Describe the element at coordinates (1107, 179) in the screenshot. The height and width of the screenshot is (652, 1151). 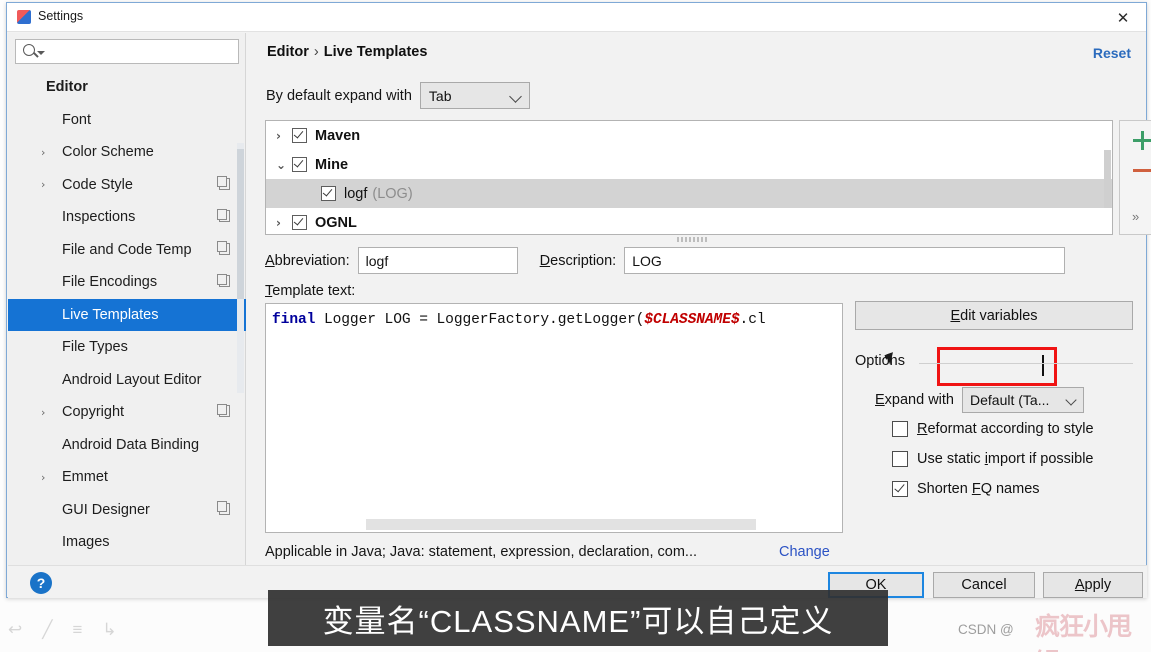
I see `template-list-scrollbar` at that location.